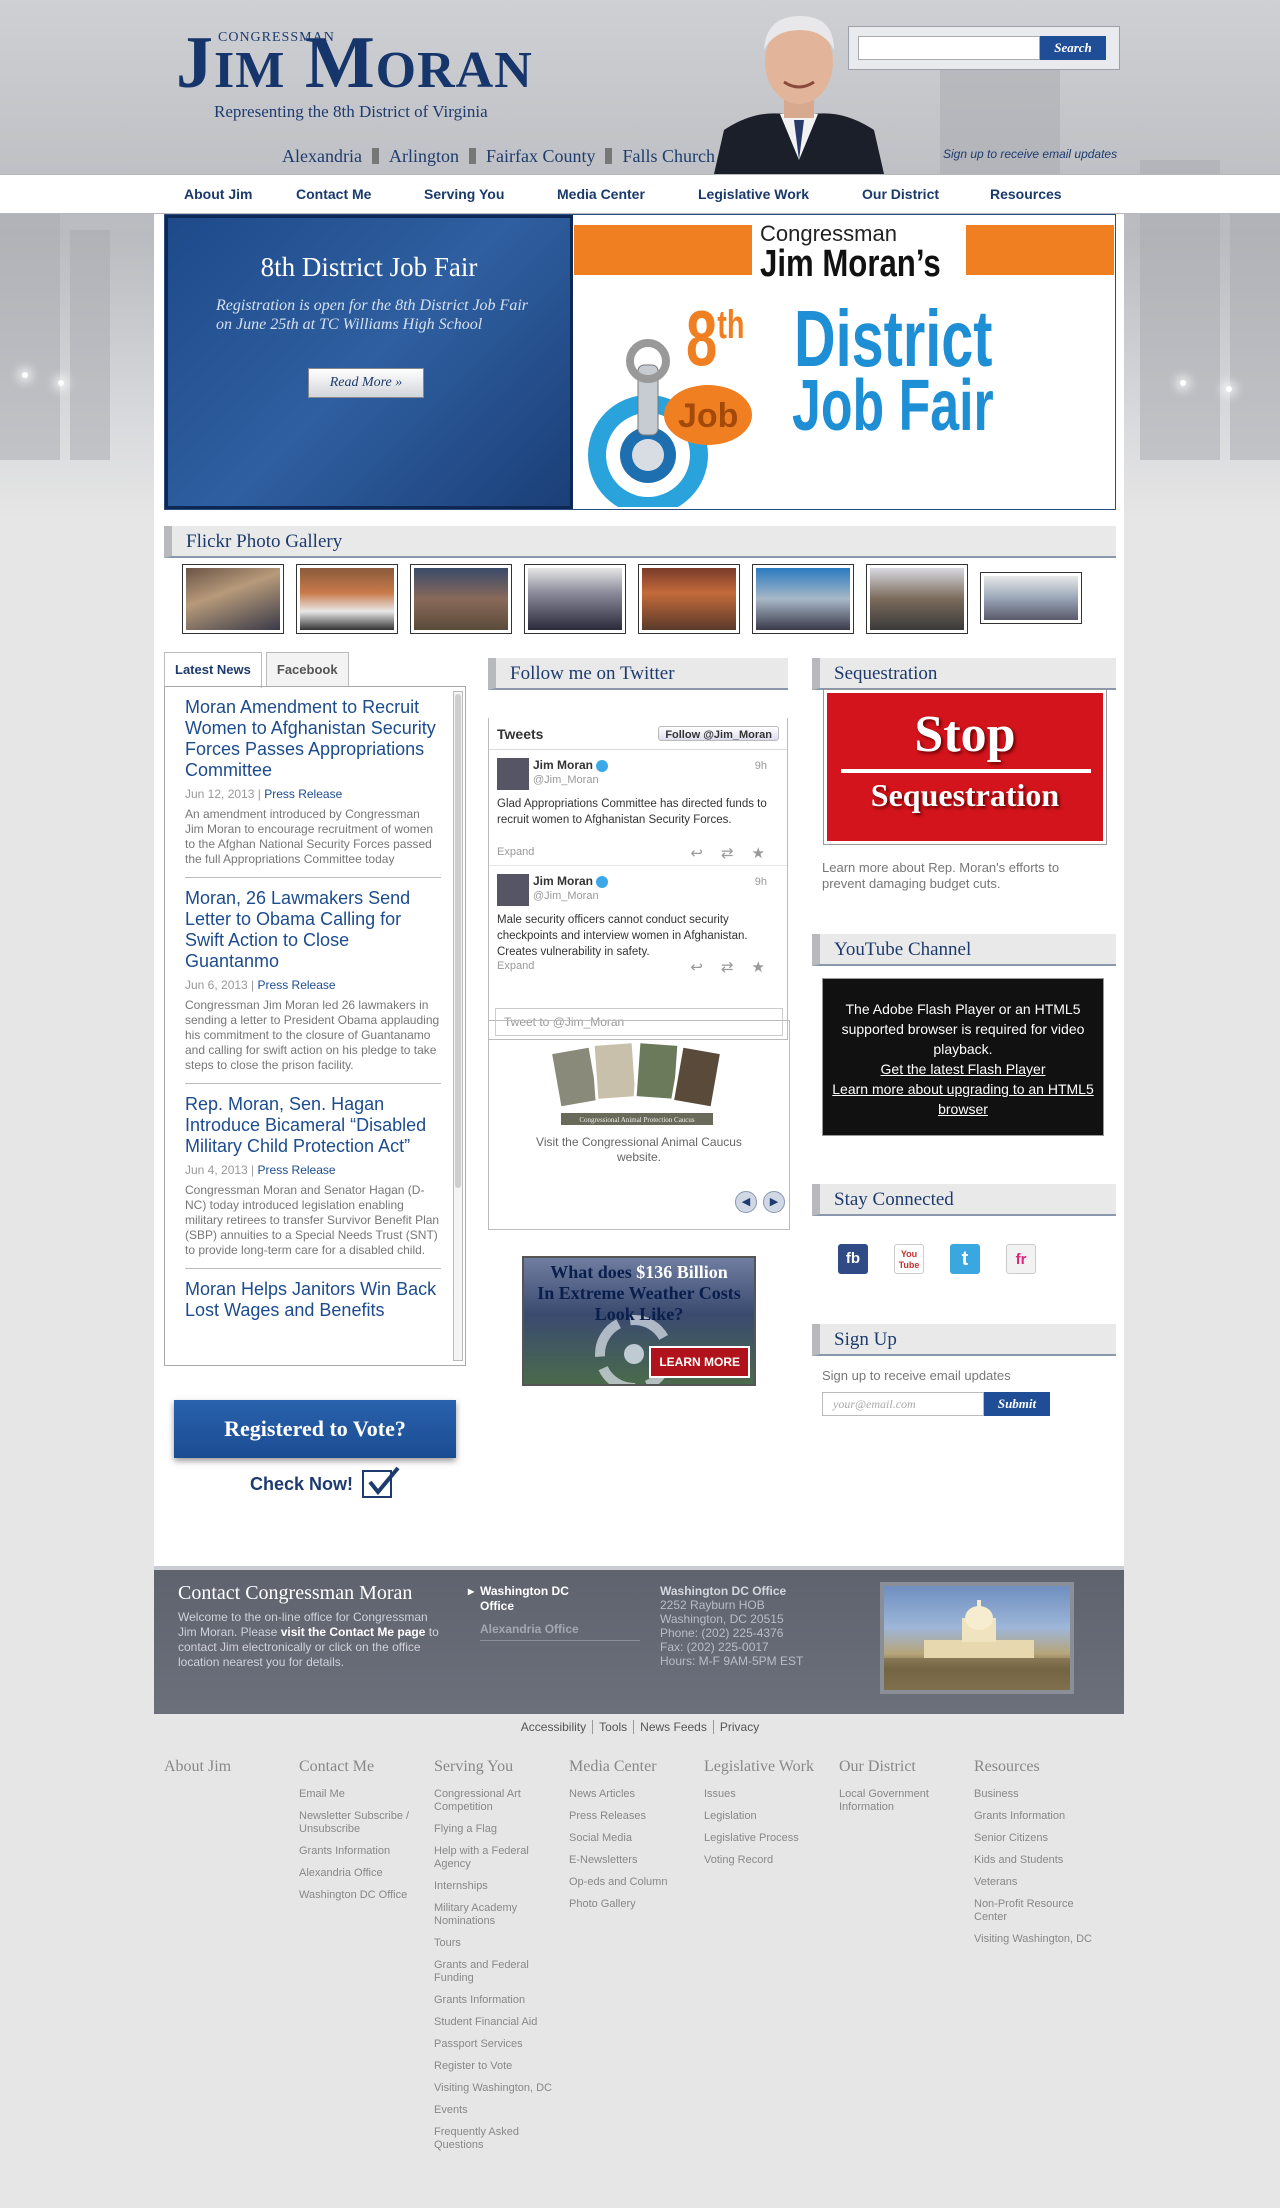 Image resolution: width=1280 pixels, height=2208 pixels. What do you see at coordinates (560, 1631) in the screenshot?
I see `office-tab-alexandria: Alexandria Office` at bounding box center [560, 1631].